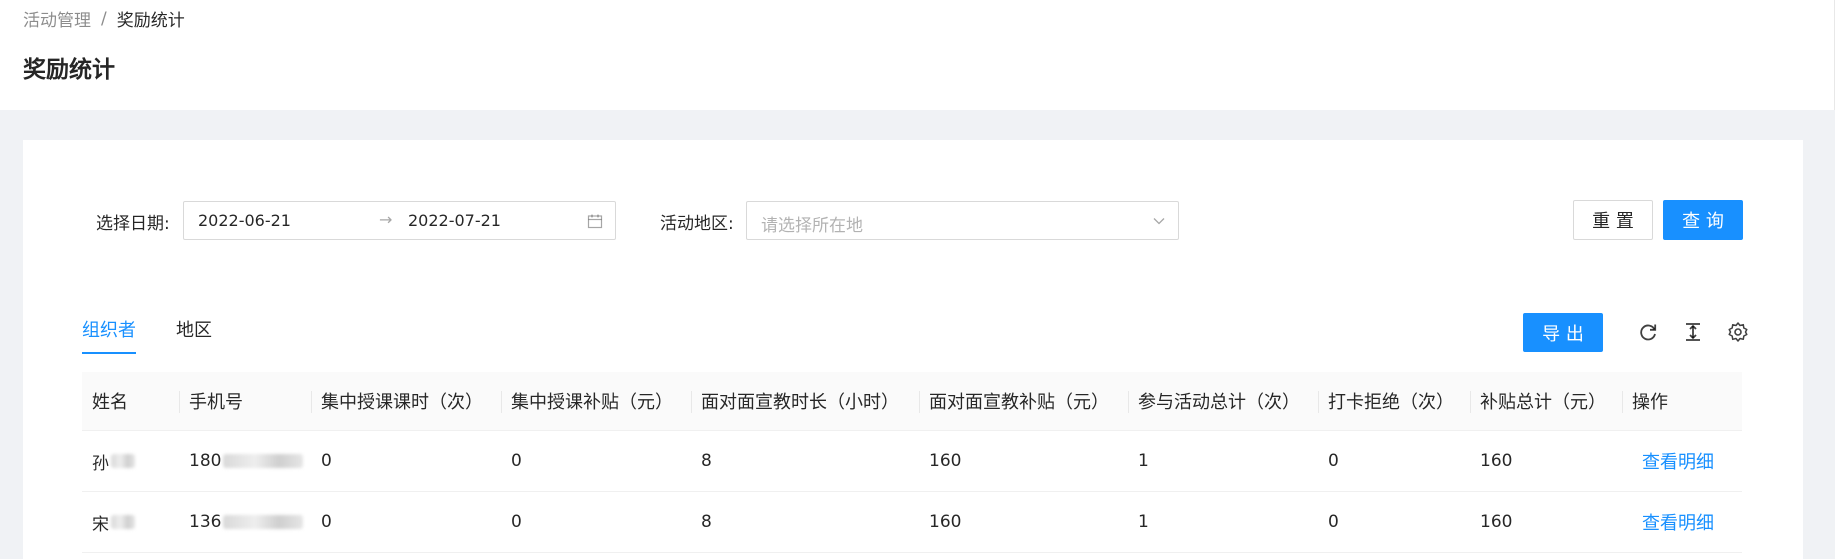  I want to click on region-filter-label: 活动地区:, so click(697, 224).